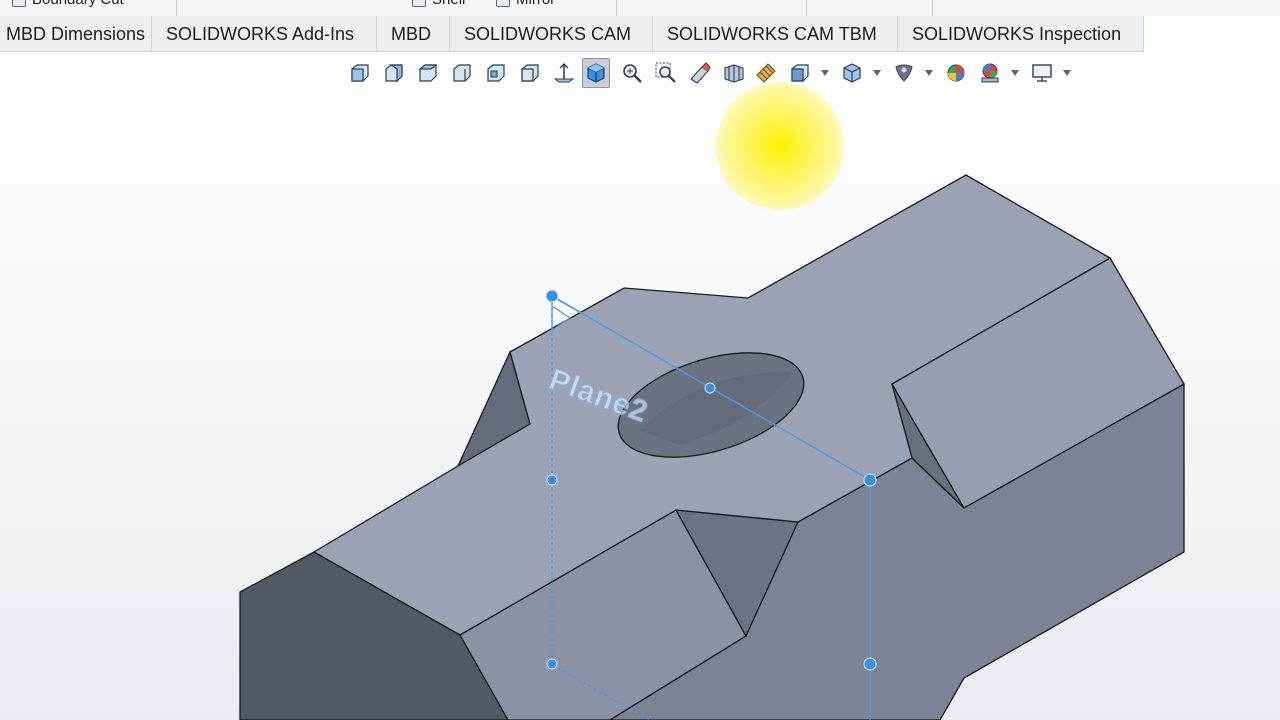 This screenshot has height=720, width=1280. Describe the element at coordinates (640, 8) in the screenshot. I see `feature-ribbon: Boundary Cut Shell Mirror` at that location.